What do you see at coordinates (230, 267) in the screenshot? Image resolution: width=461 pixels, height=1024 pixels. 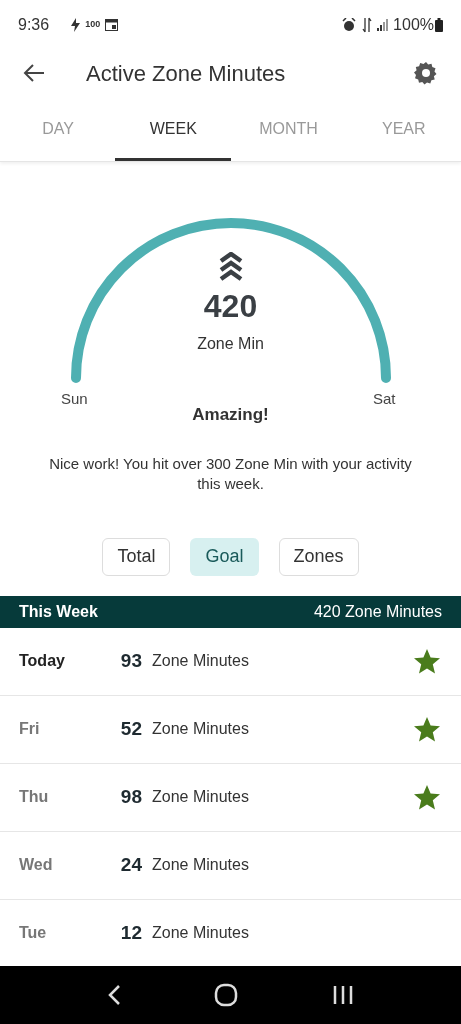 I see `chevrons-icon` at bounding box center [230, 267].